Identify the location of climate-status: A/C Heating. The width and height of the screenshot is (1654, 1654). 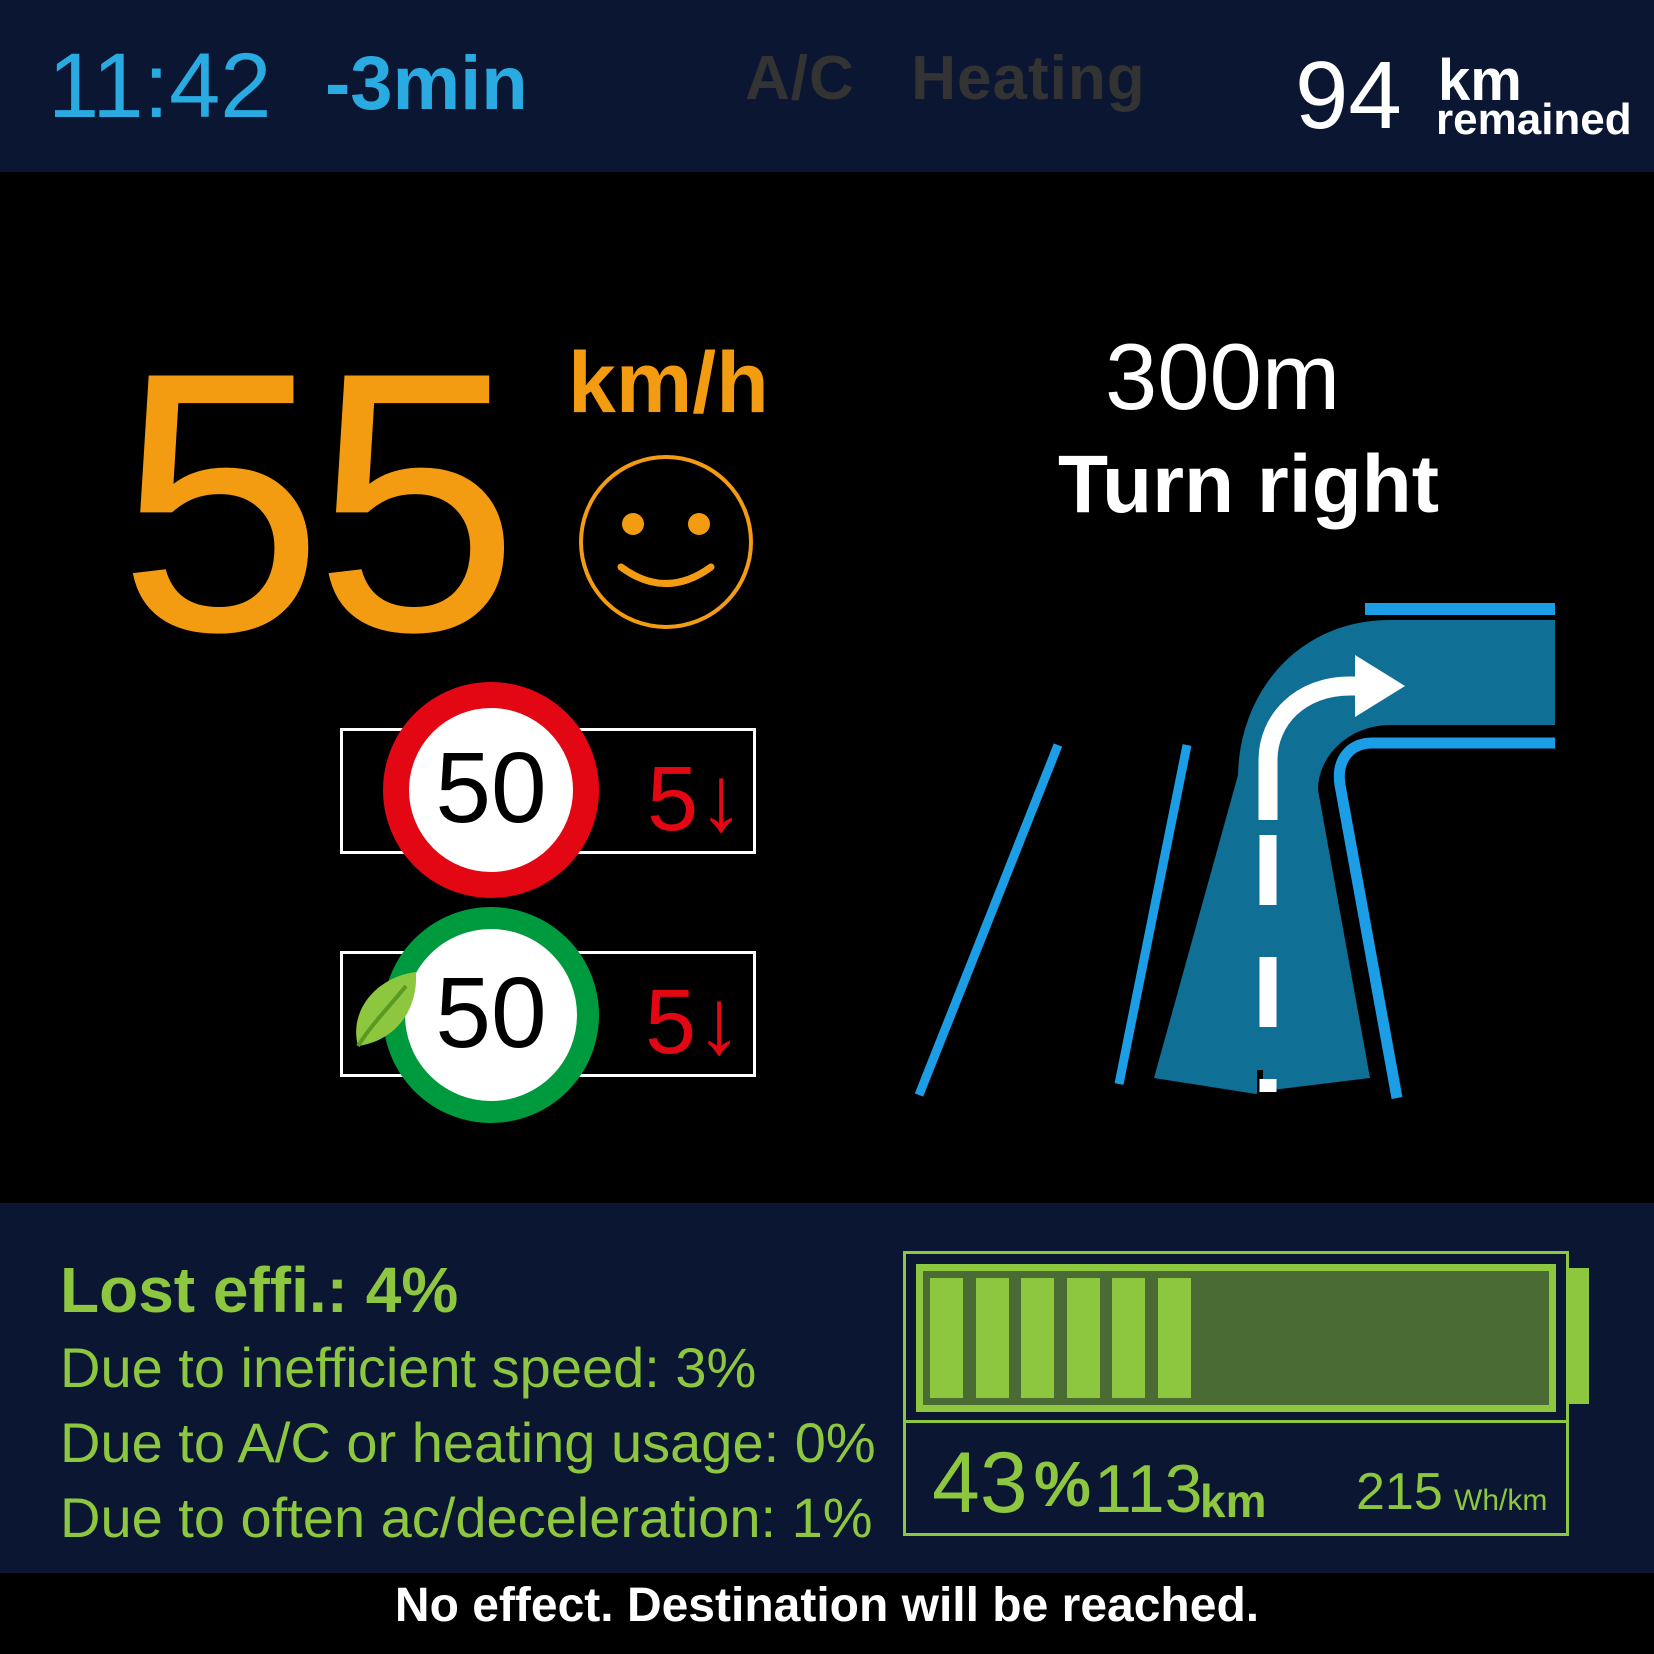
(945, 79).